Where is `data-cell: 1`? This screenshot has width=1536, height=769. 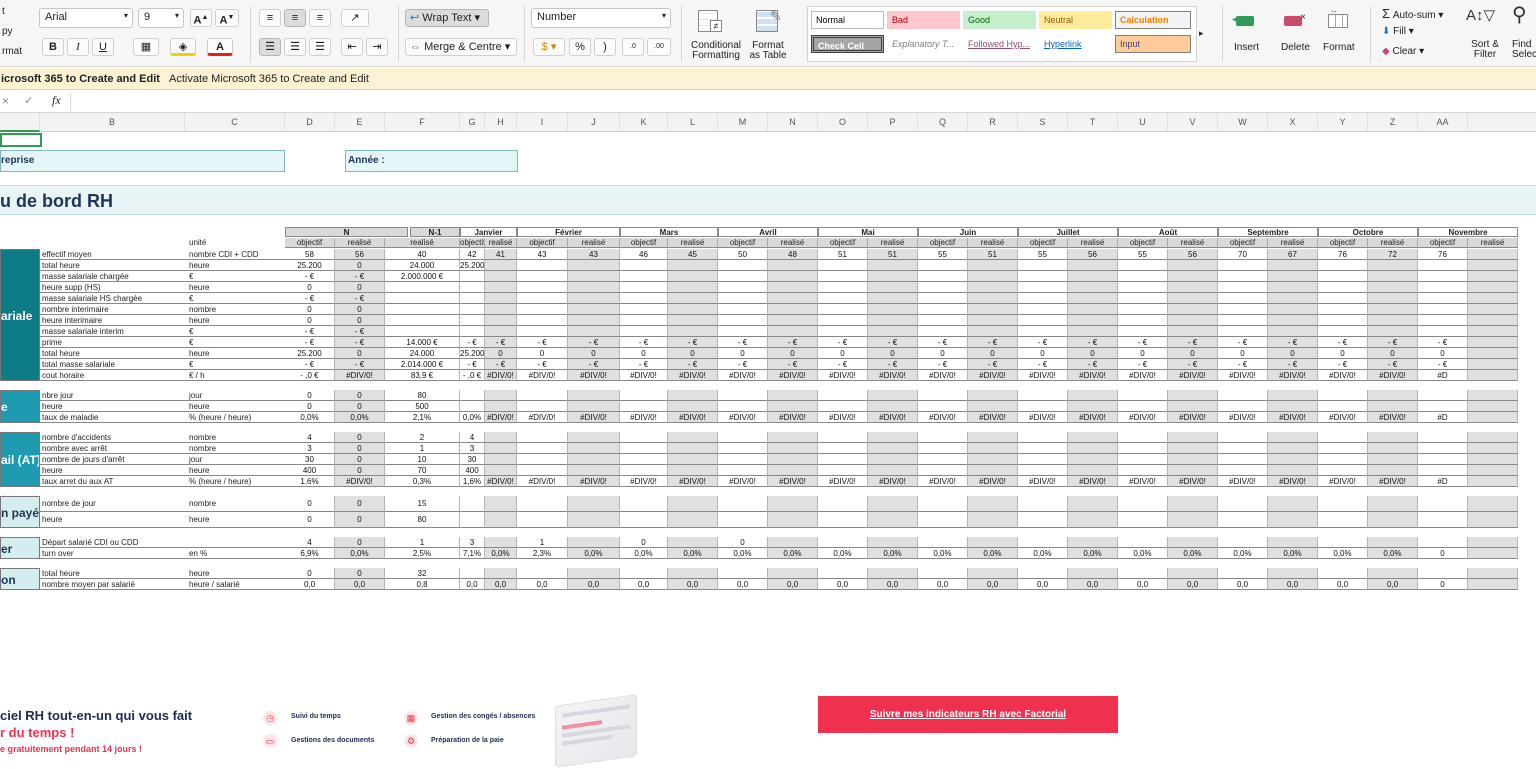 data-cell: 1 is located at coordinates (542, 542).